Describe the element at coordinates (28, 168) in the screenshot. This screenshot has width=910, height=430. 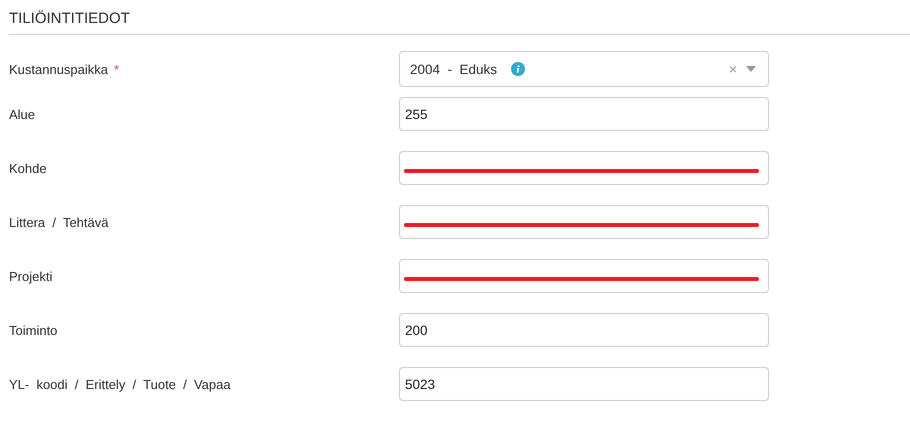
I see `field-label: Kohde` at that location.